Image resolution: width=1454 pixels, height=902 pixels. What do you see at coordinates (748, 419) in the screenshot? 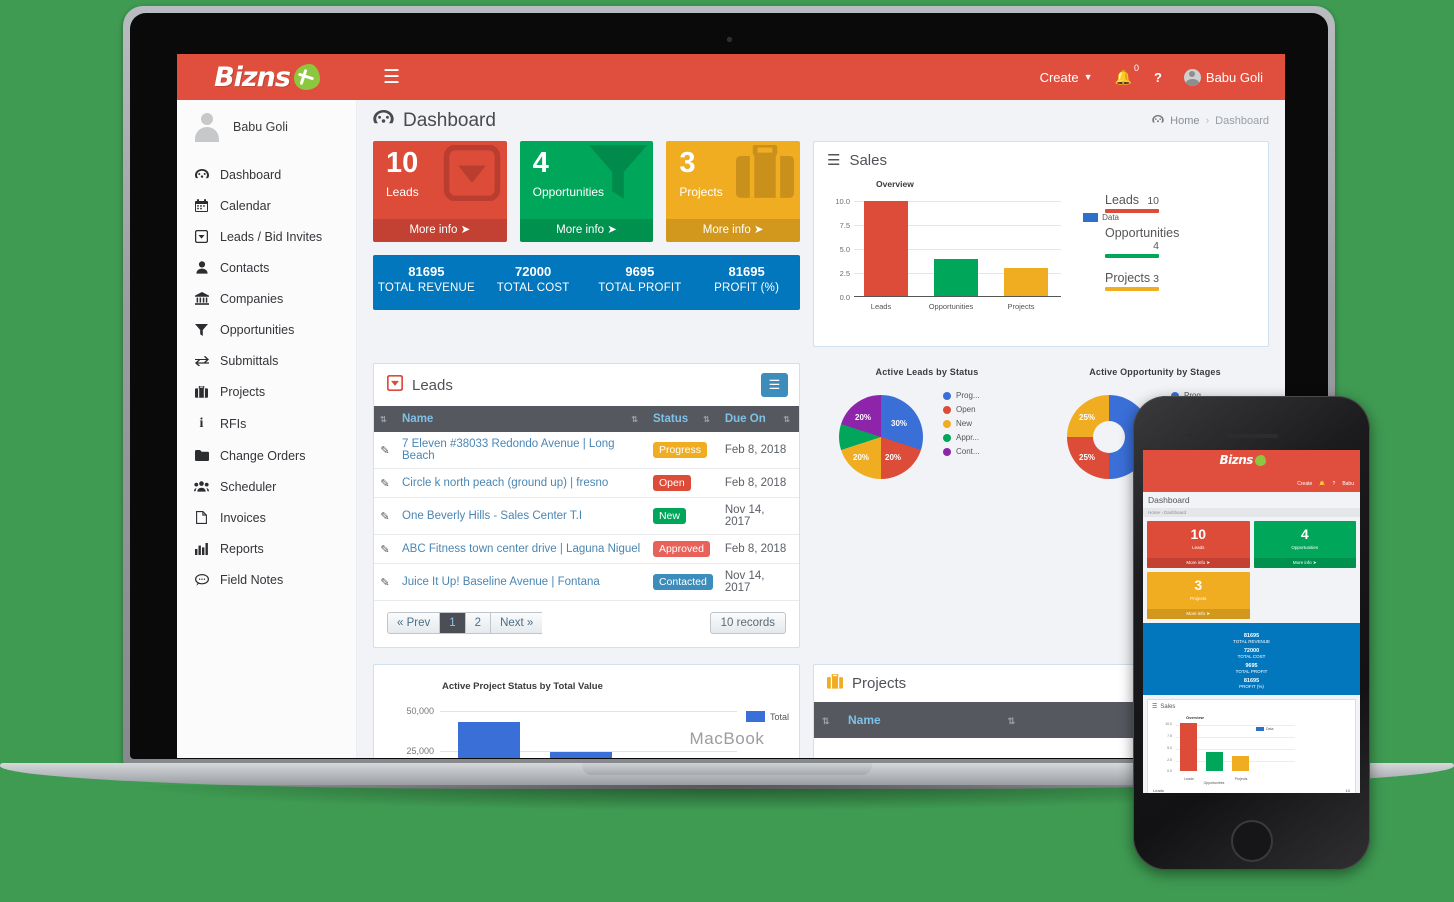
I see `column-due-on: Due On` at bounding box center [748, 419].